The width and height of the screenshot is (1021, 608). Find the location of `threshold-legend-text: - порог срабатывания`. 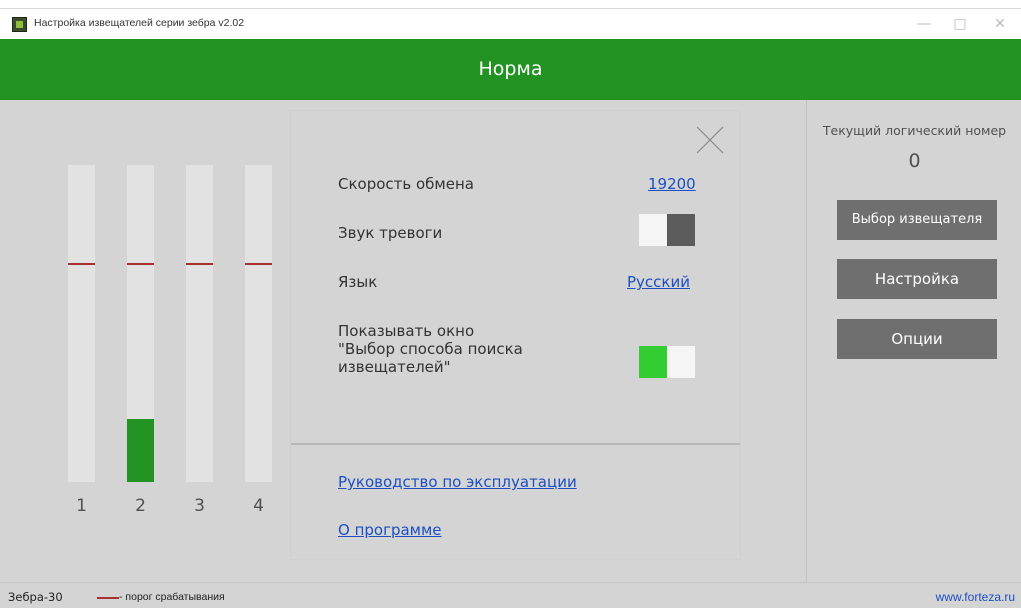

threshold-legend-text: - порог срабатывания is located at coordinates (172, 597).